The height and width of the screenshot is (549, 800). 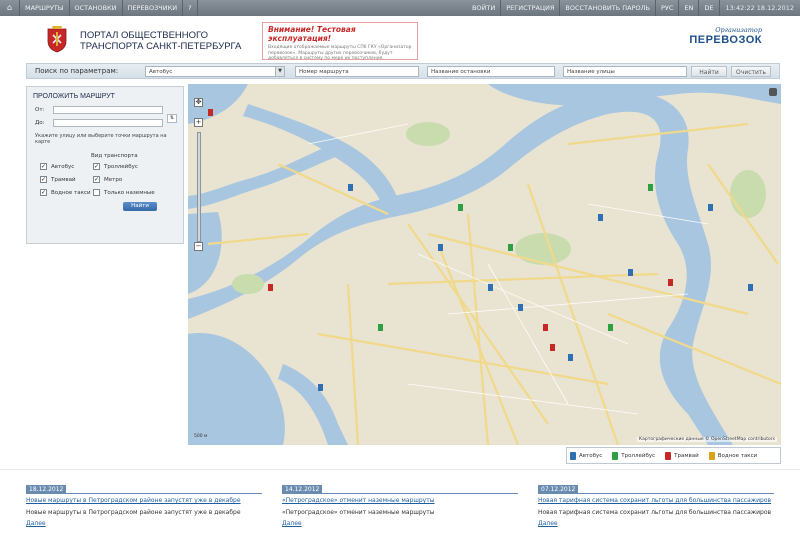 I want to click on route-find-button: Найти, so click(x=140, y=206).